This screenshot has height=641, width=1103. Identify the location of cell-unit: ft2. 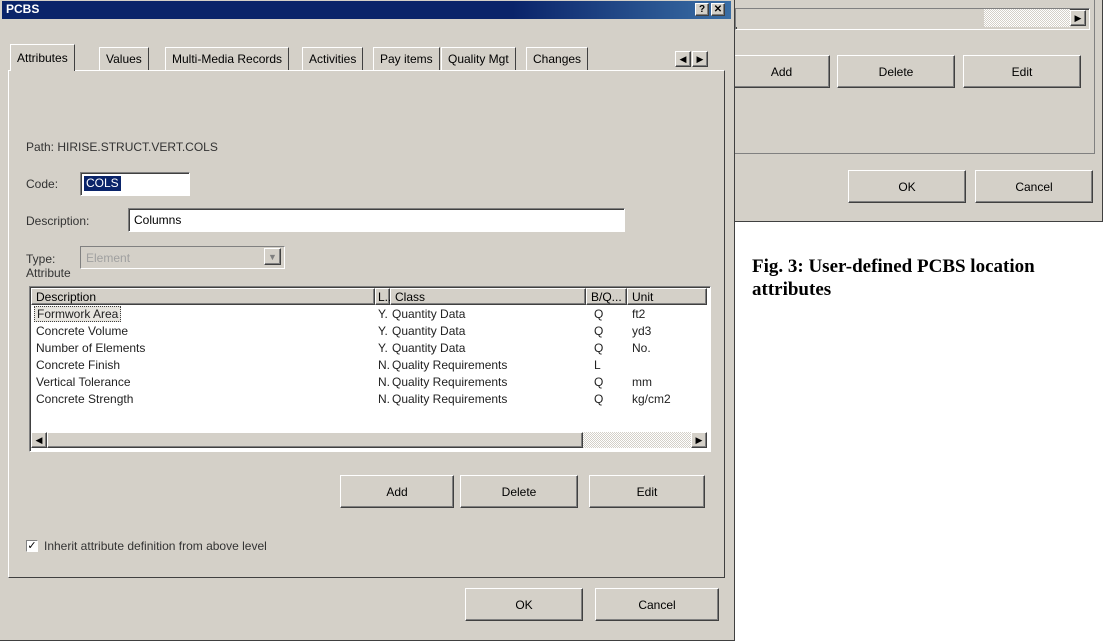
(639, 314).